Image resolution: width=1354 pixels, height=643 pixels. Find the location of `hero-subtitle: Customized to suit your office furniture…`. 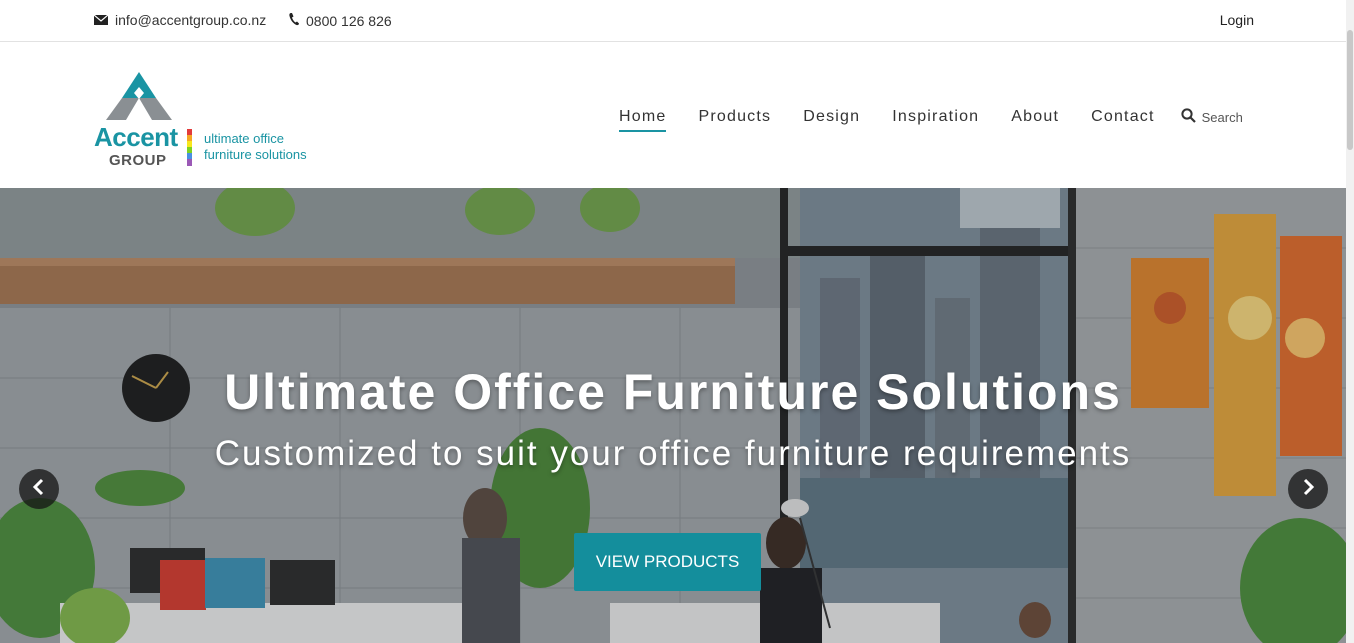

hero-subtitle: Customized to suit your office furniture… is located at coordinates (673, 453).